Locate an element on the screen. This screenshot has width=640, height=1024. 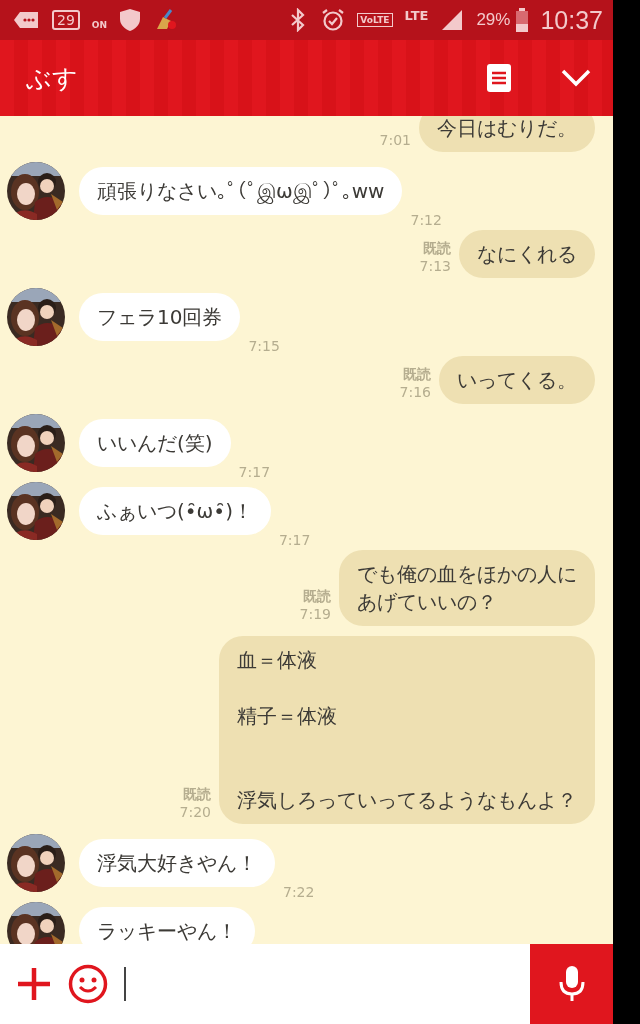
chevron-down-icon is located at coordinates (576, 78).